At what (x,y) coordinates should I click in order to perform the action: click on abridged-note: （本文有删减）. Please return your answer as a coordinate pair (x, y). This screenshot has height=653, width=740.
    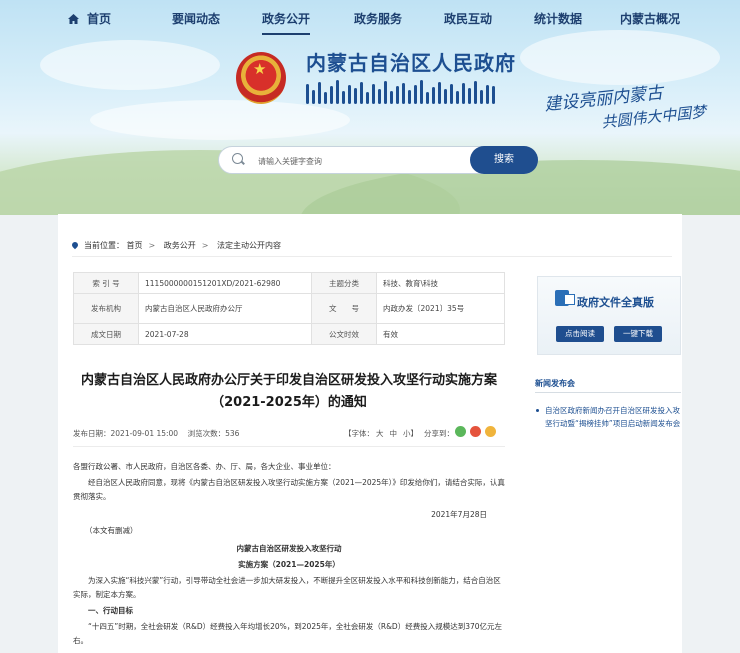
    Looking at the image, I should click on (111, 530).